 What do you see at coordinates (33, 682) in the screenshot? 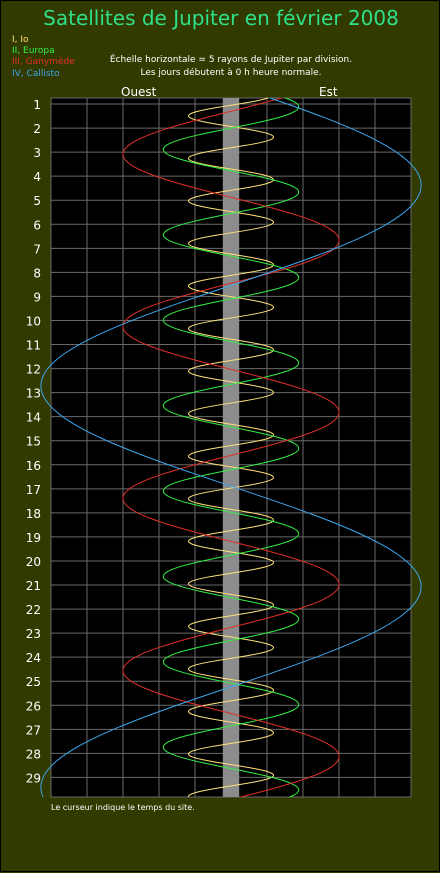
I see `y-tick-label: 25` at bounding box center [33, 682].